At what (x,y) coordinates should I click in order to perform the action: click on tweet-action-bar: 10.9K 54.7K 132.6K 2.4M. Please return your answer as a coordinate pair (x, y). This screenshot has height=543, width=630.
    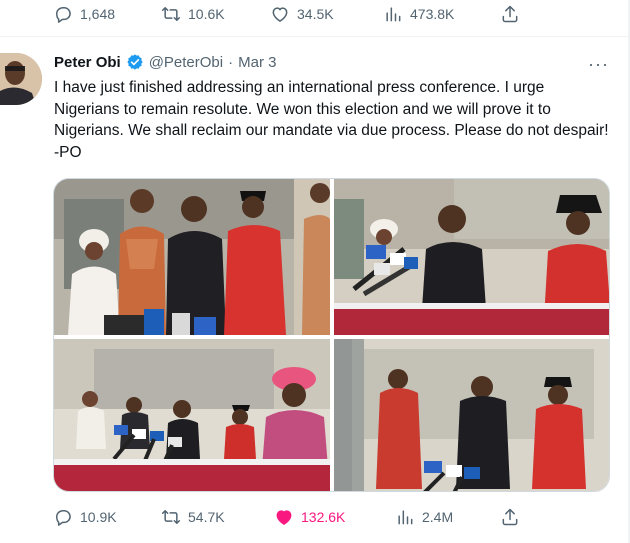
    Looking at the image, I should click on (315, 517).